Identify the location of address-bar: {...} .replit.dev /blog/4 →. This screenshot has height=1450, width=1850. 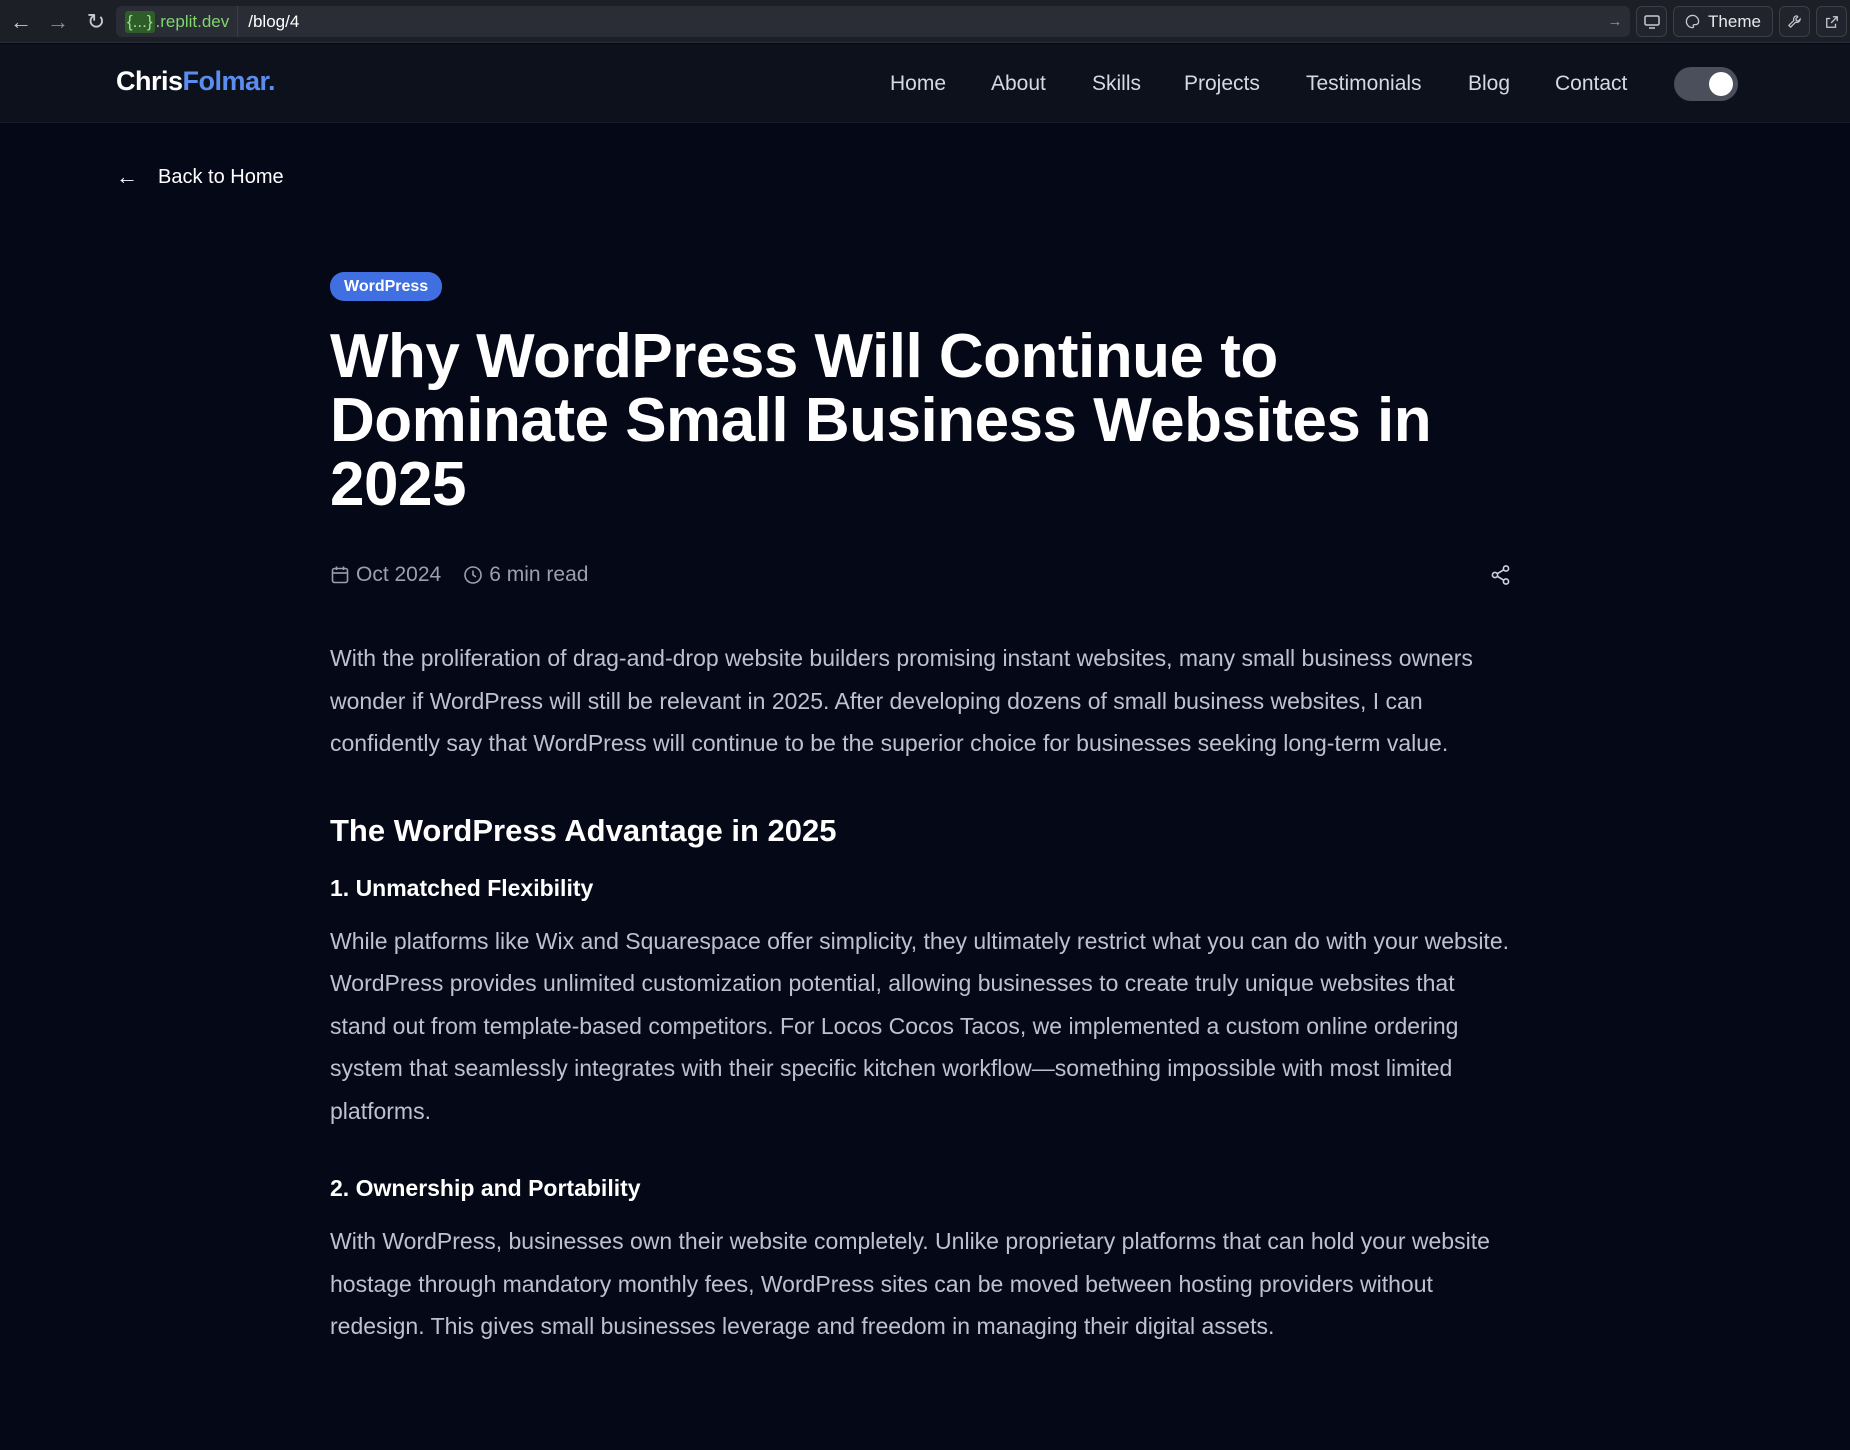
(873, 21).